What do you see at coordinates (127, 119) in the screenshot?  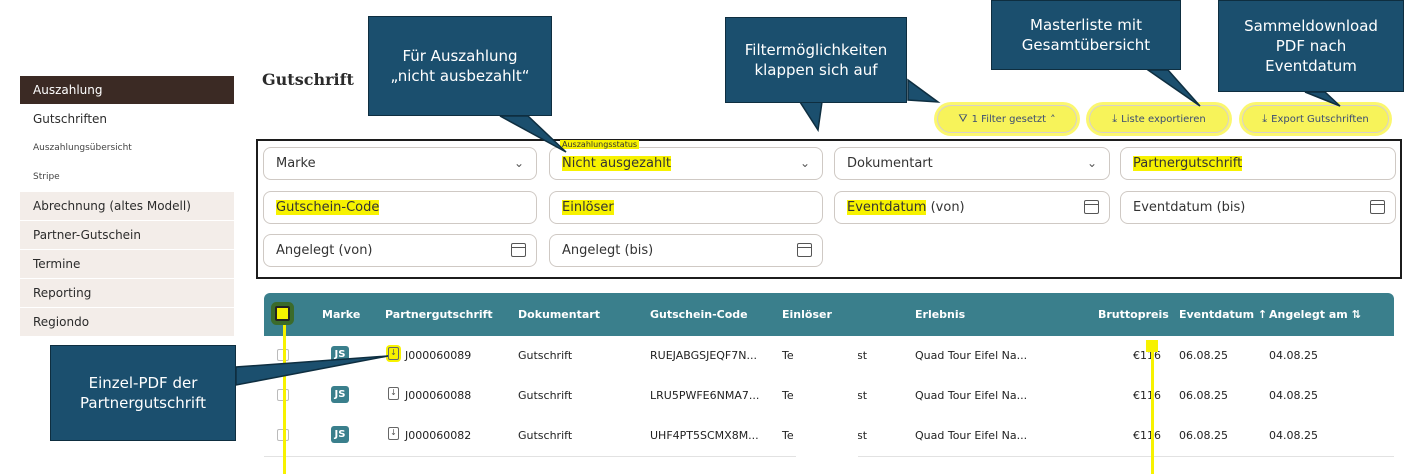 I see `sidebar-item-gutschriften: Gutschriften` at bounding box center [127, 119].